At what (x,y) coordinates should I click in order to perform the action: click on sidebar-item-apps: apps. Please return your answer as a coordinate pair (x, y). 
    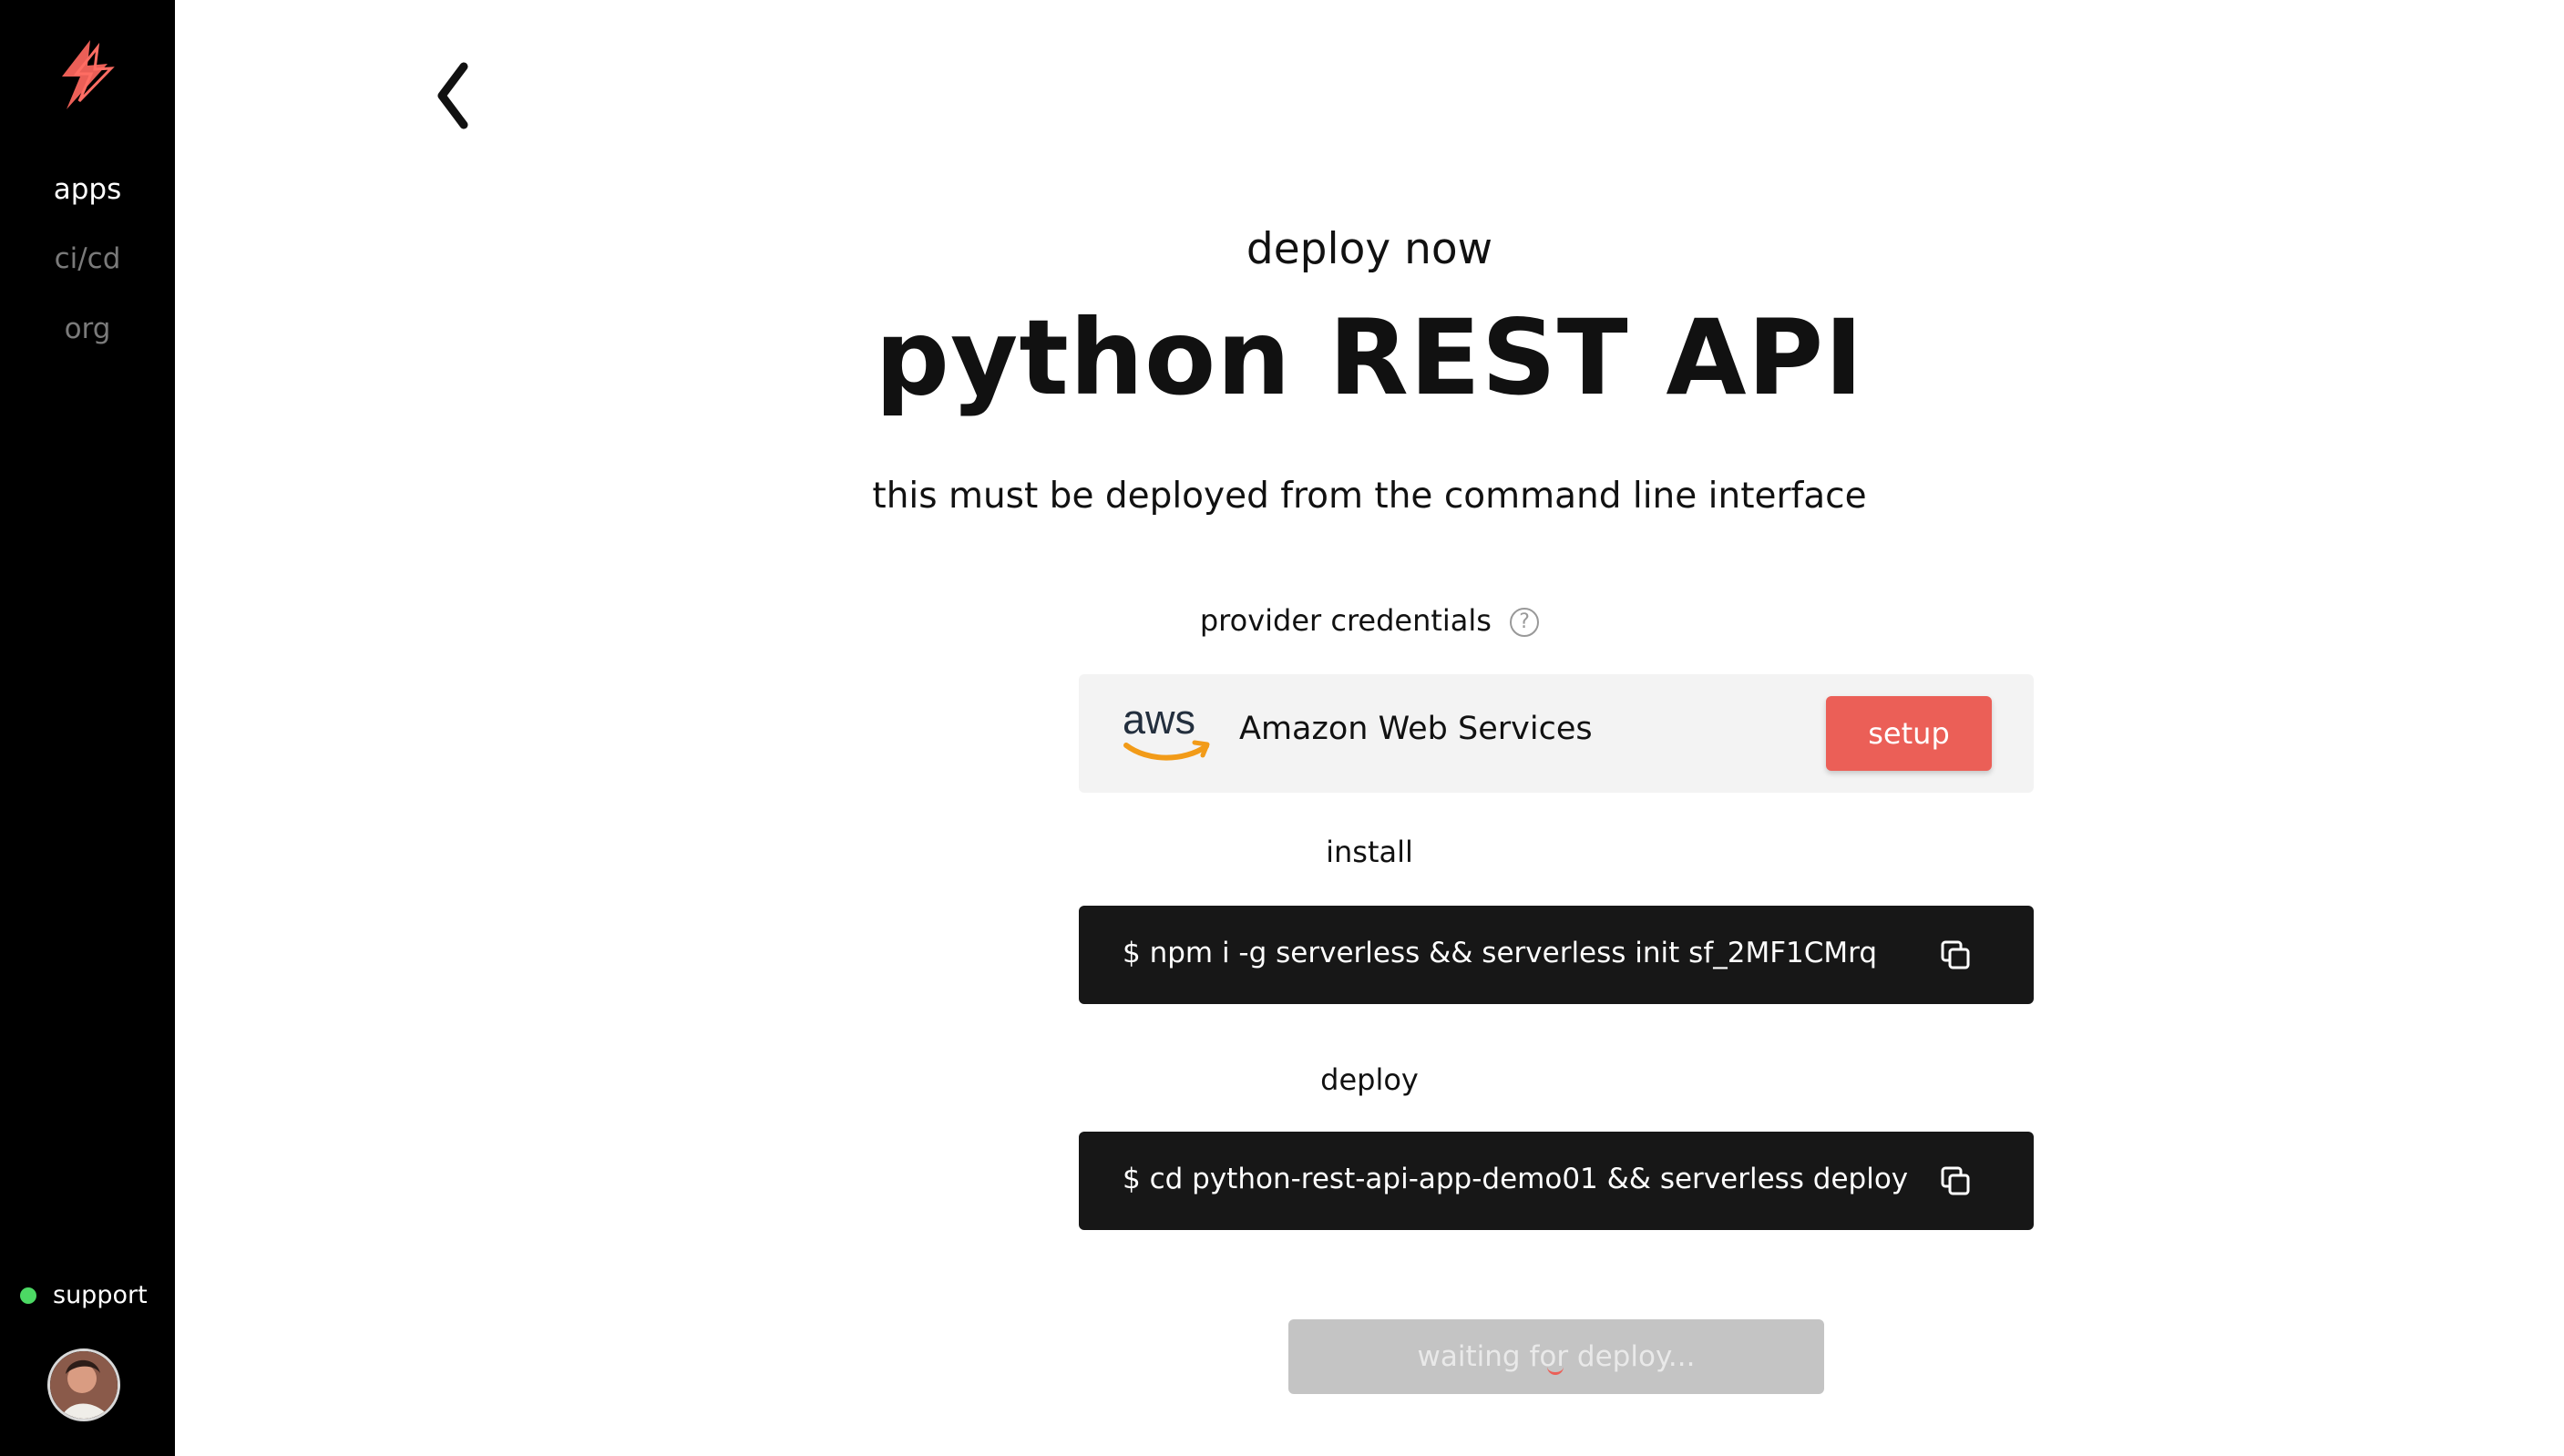
    Looking at the image, I should click on (88, 189).